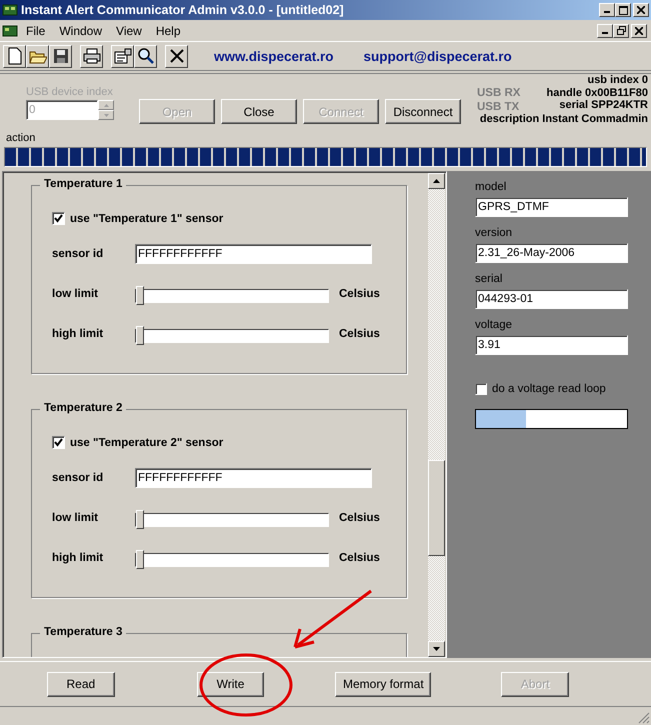  I want to click on action-label: action, so click(20, 139).